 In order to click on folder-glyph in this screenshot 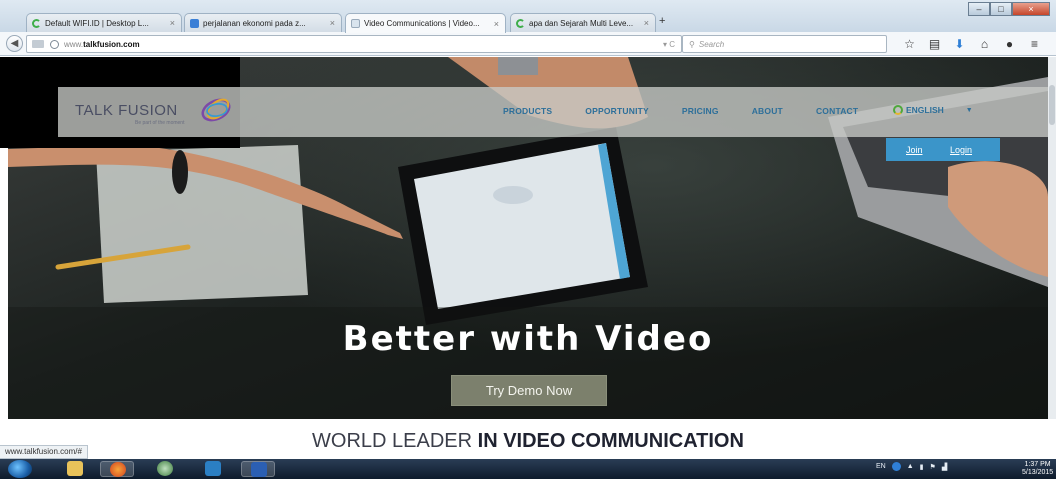, I will do `click(75, 468)`.